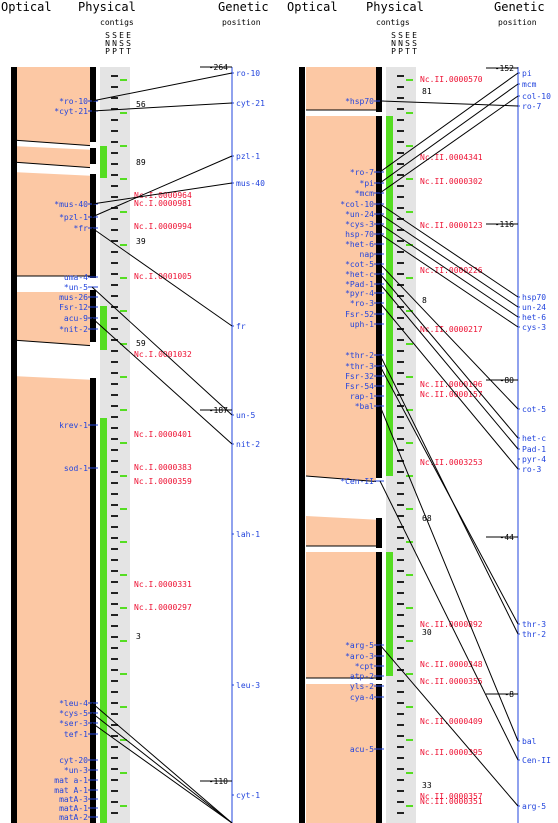 This screenshot has height=823, width=558. What do you see at coordinates (534, 449) in the screenshot?
I see `genetic-gene-label: Pad-1` at bounding box center [534, 449].